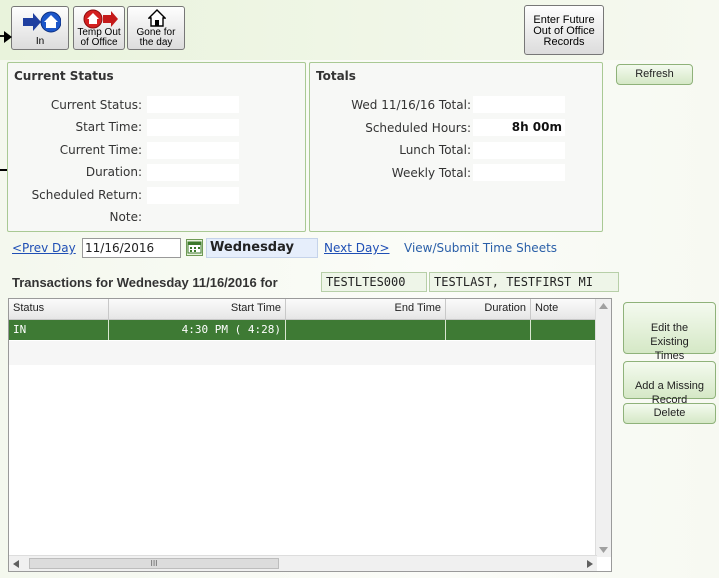  I want to click on scheduled-return-label: Scheduled Return:, so click(86, 195).